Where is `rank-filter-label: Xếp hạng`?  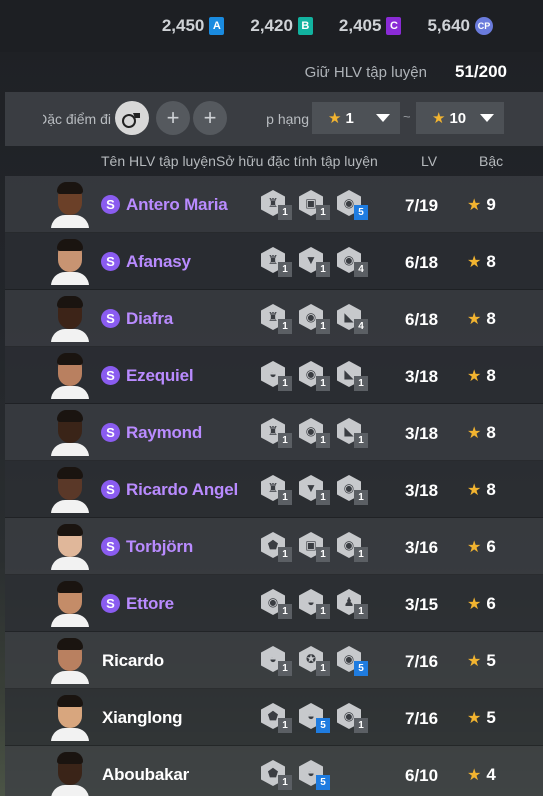 rank-filter-label: Xếp hạng is located at coordinates (288, 119).